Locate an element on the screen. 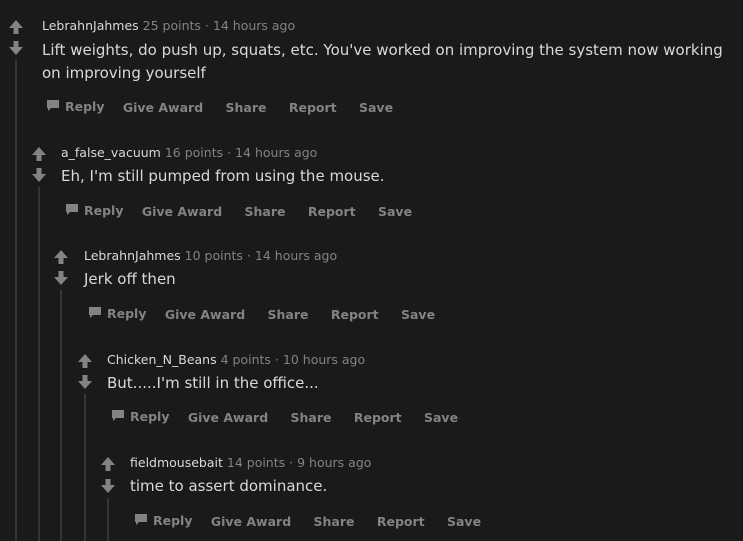 Image resolution: width=743 pixels, height=541 pixels. comment-meta: LebrahnJahmes 10 points · 14 hours ago is located at coordinates (210, 256).